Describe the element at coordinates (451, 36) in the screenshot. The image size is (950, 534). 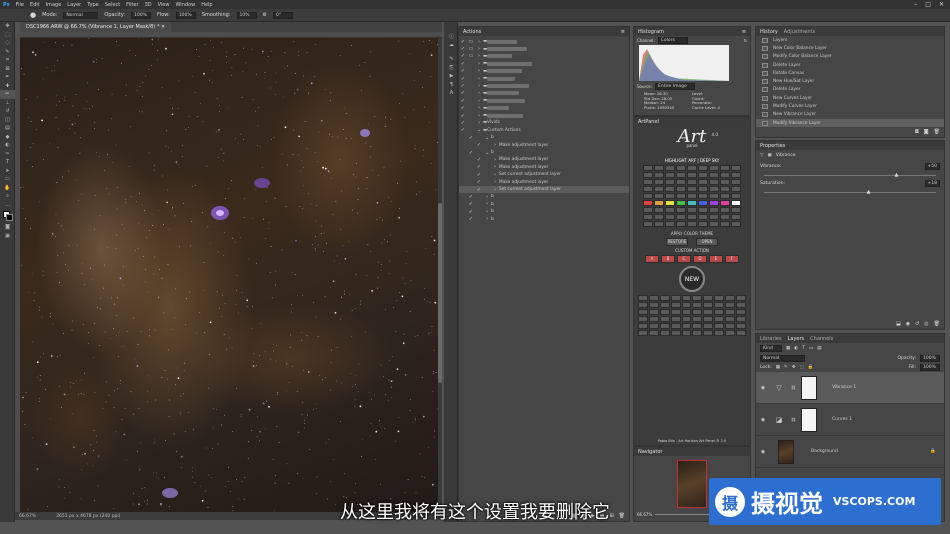
I see `info-icon: ⓘ` at that location.